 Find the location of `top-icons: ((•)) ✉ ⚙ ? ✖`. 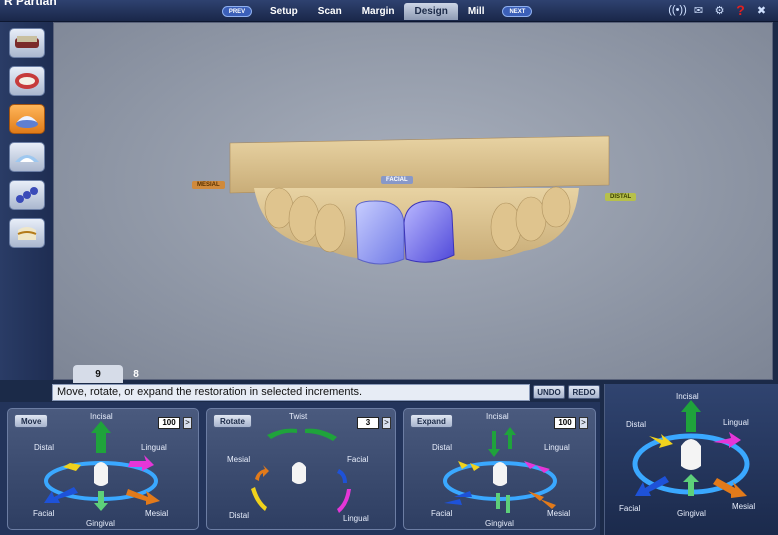

top-icons: ((•)) ✉ ⚙ ? ✖ is located at coordinates (719, 10).